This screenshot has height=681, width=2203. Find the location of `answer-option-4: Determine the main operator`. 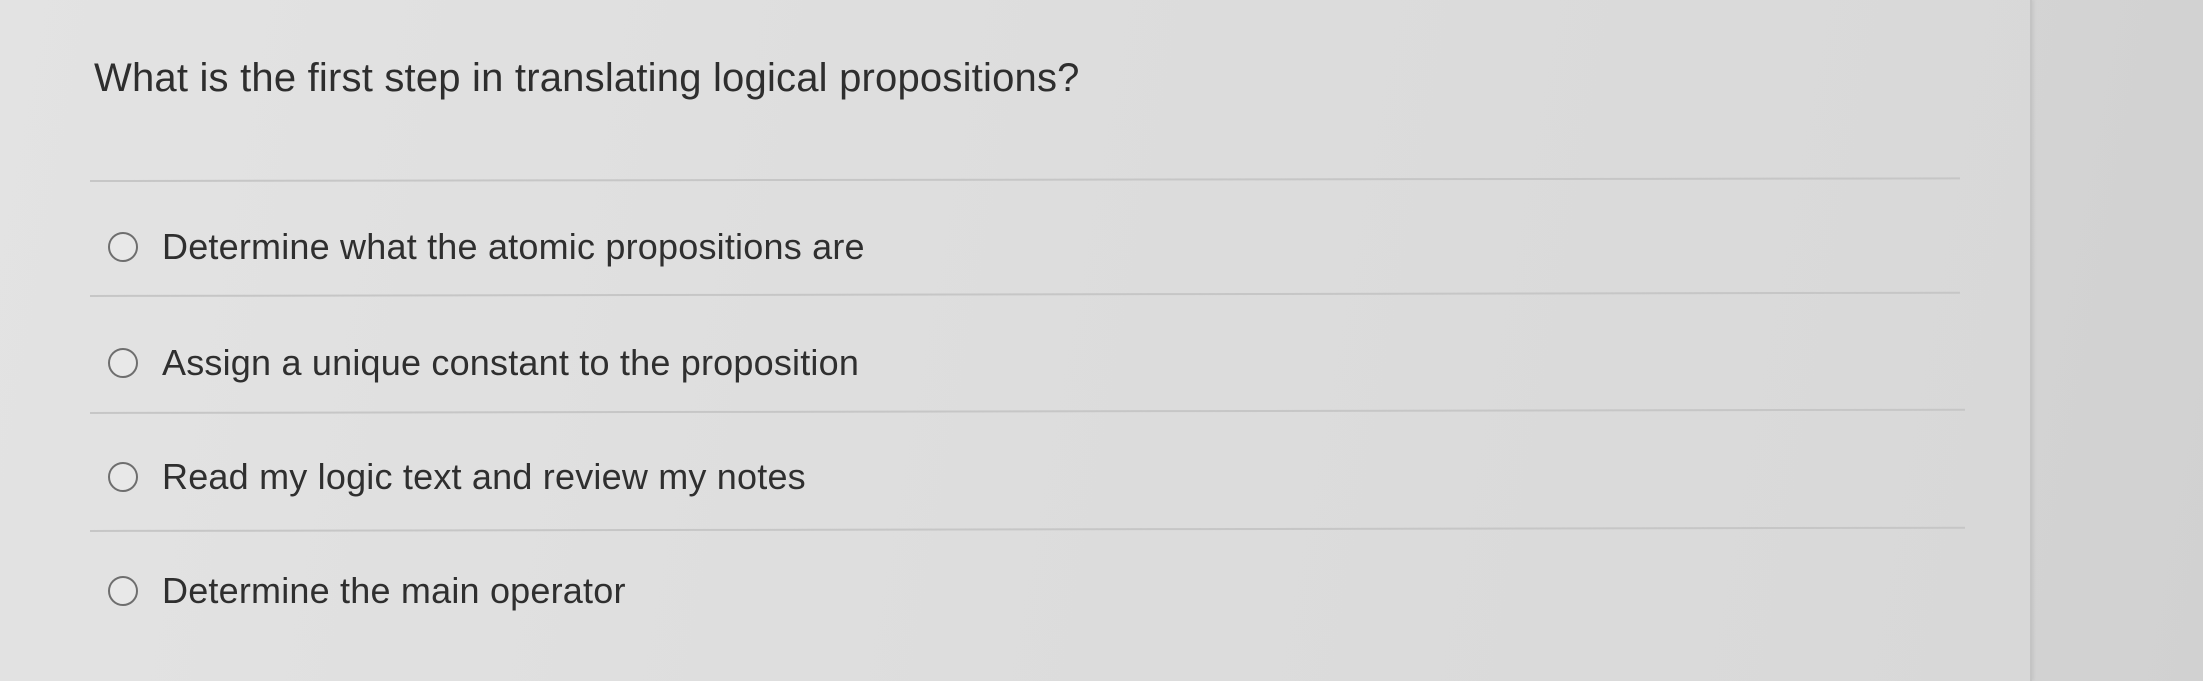

answer-option-4: Determine the main operator is located at coordinates (367, 591).